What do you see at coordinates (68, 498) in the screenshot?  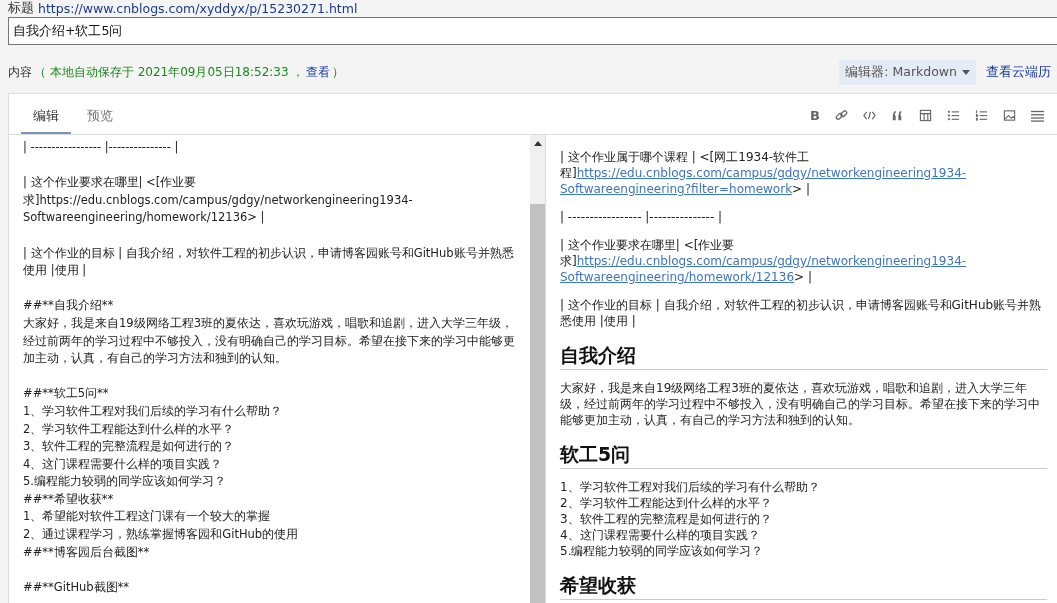 I see `source-line: ##**希望收获**` at bounding box center [68, 498].